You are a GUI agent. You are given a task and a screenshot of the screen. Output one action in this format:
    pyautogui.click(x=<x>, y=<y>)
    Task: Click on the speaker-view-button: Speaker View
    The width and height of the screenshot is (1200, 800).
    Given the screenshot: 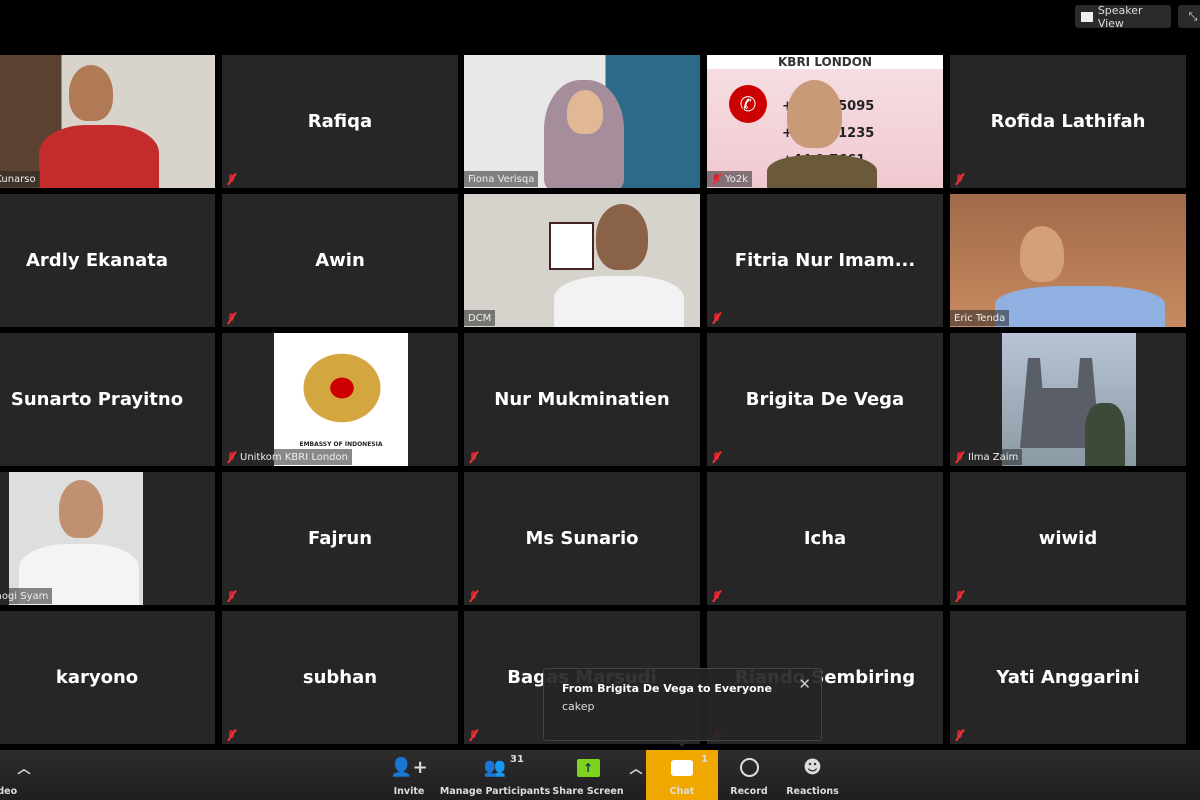 What is the action you would take?
    pyautogui.click(x=1123, y=16)
    